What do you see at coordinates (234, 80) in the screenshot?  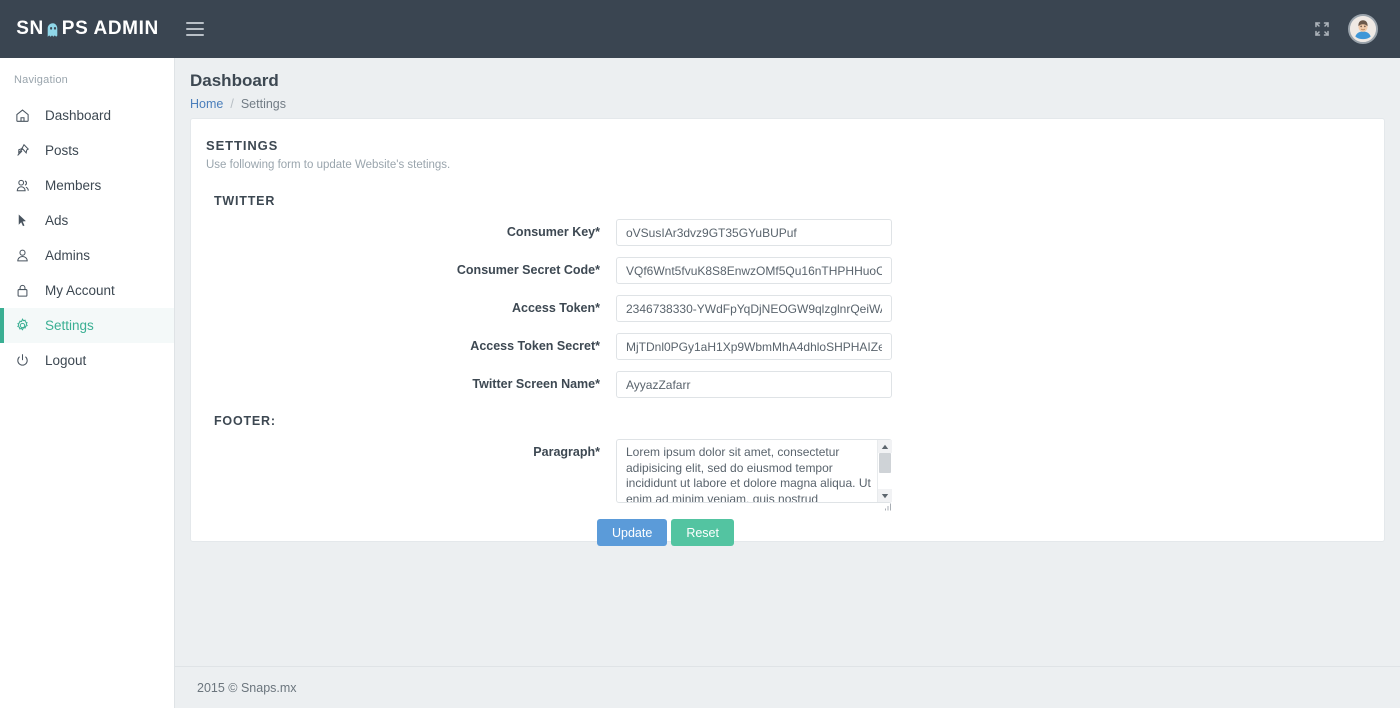 I see `page-title: Dashboard` at bounding box center [234, 80].